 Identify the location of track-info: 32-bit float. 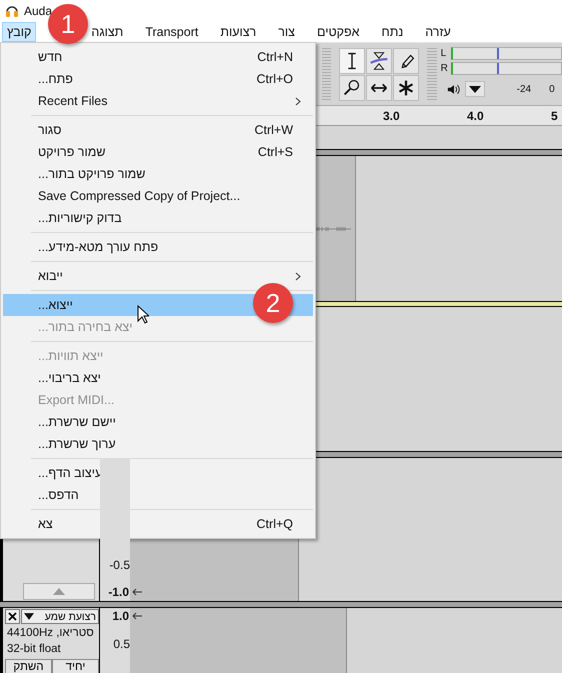
(34, 649).